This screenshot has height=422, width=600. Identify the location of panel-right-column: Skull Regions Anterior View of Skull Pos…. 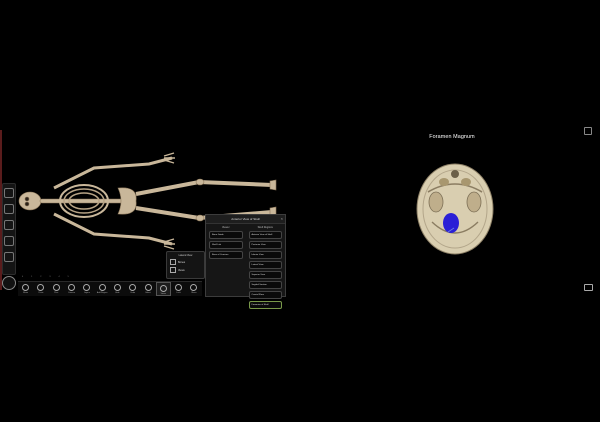
(266, 268).